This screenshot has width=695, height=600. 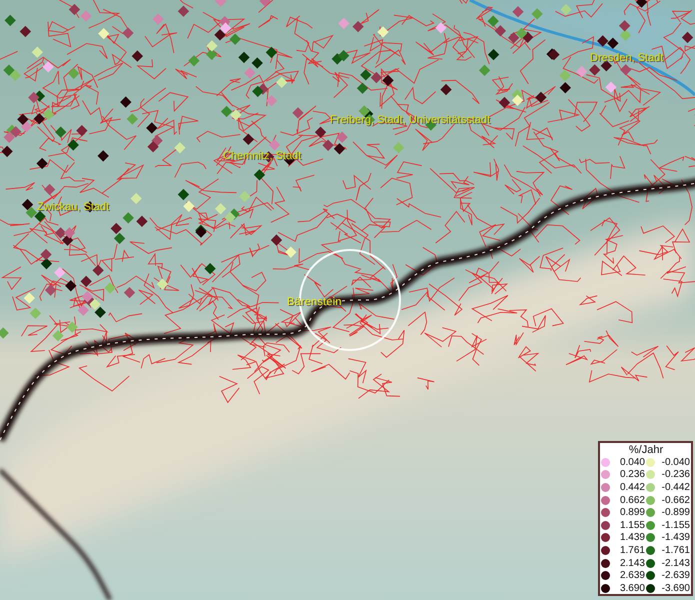 What do you see at coordinates (627, 58) in the screenshot?
I see `place-label: Dresden, Stadt` at bounding box center [627, 58].